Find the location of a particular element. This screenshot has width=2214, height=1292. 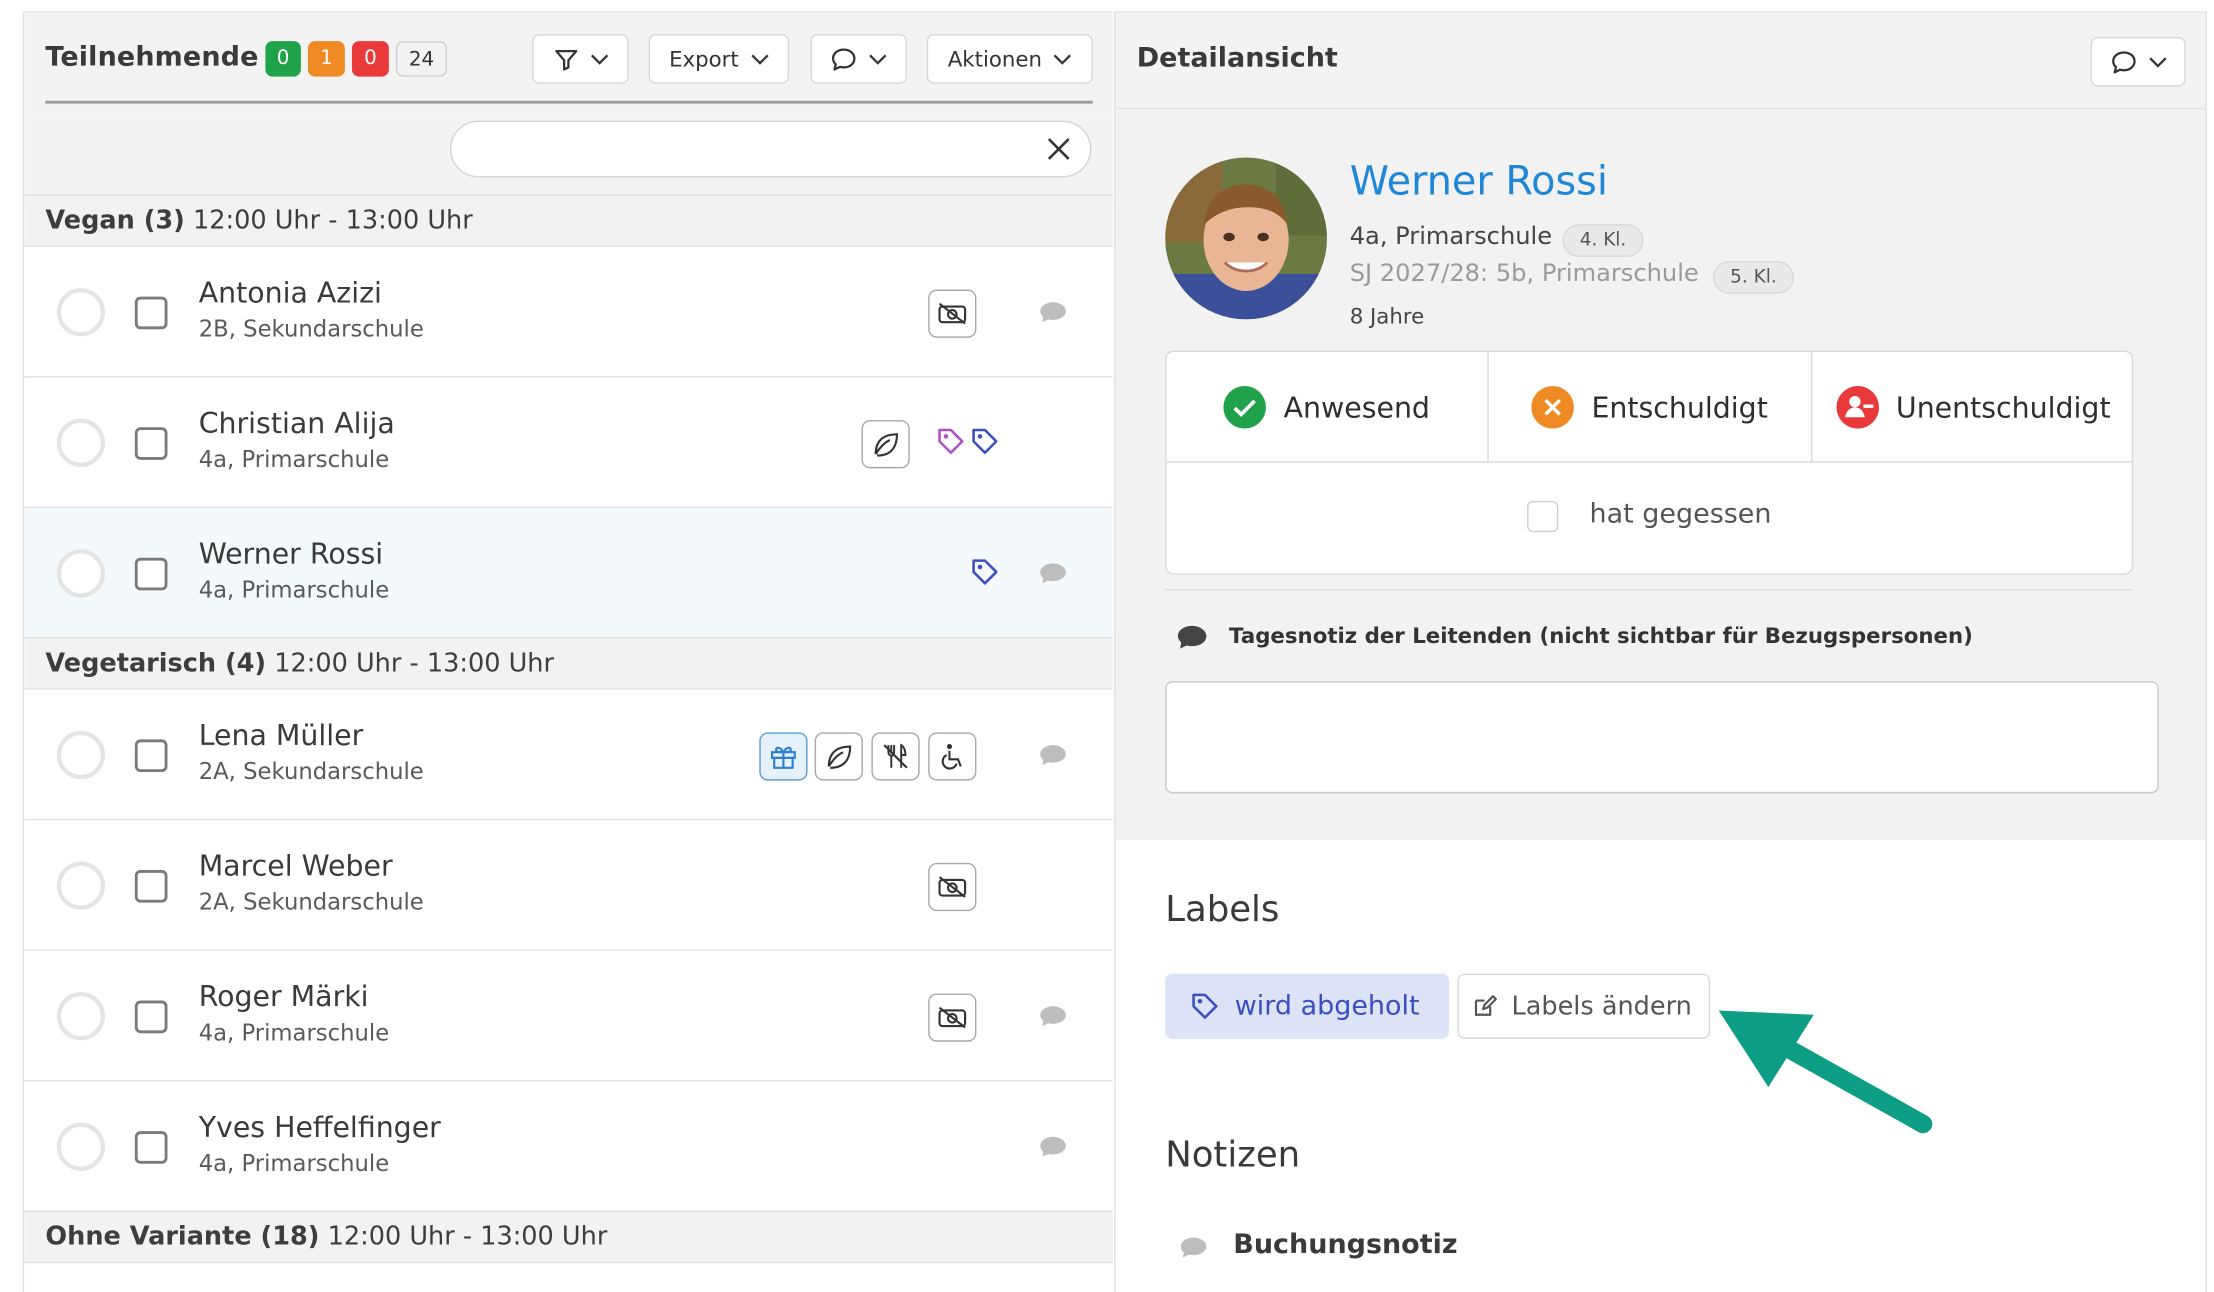

search-input is located at coordinates (744, 149).